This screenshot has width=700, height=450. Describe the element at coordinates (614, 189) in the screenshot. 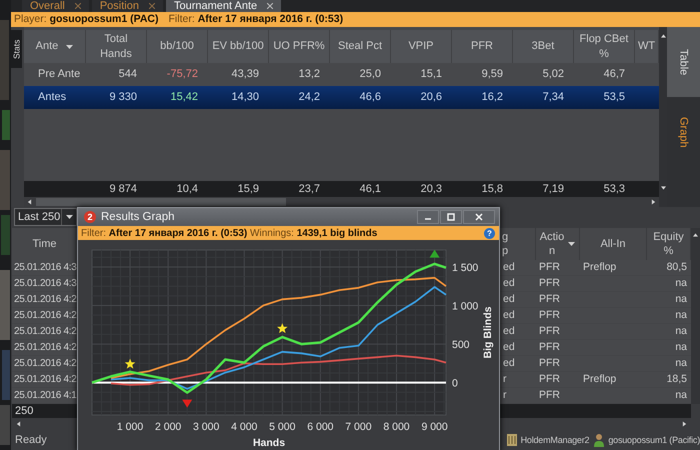

I see `total-cell-text: 53,3` at that location.